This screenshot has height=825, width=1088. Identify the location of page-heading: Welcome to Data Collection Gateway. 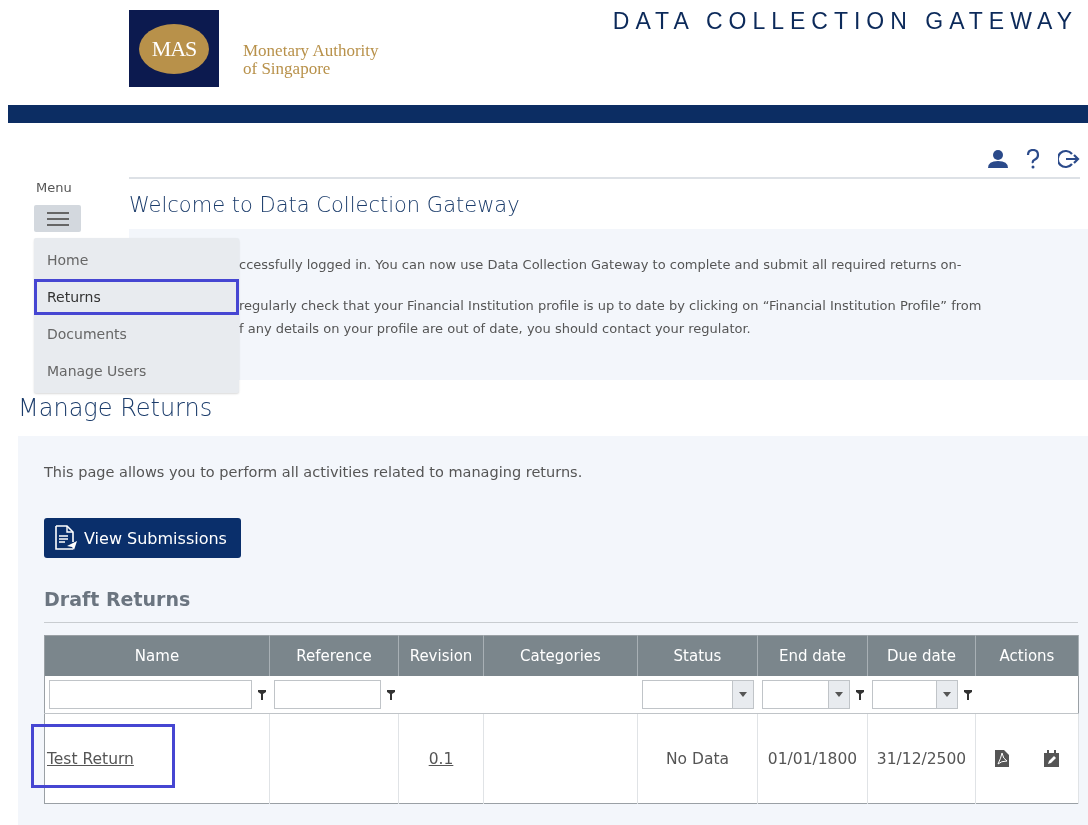
(325, 205).